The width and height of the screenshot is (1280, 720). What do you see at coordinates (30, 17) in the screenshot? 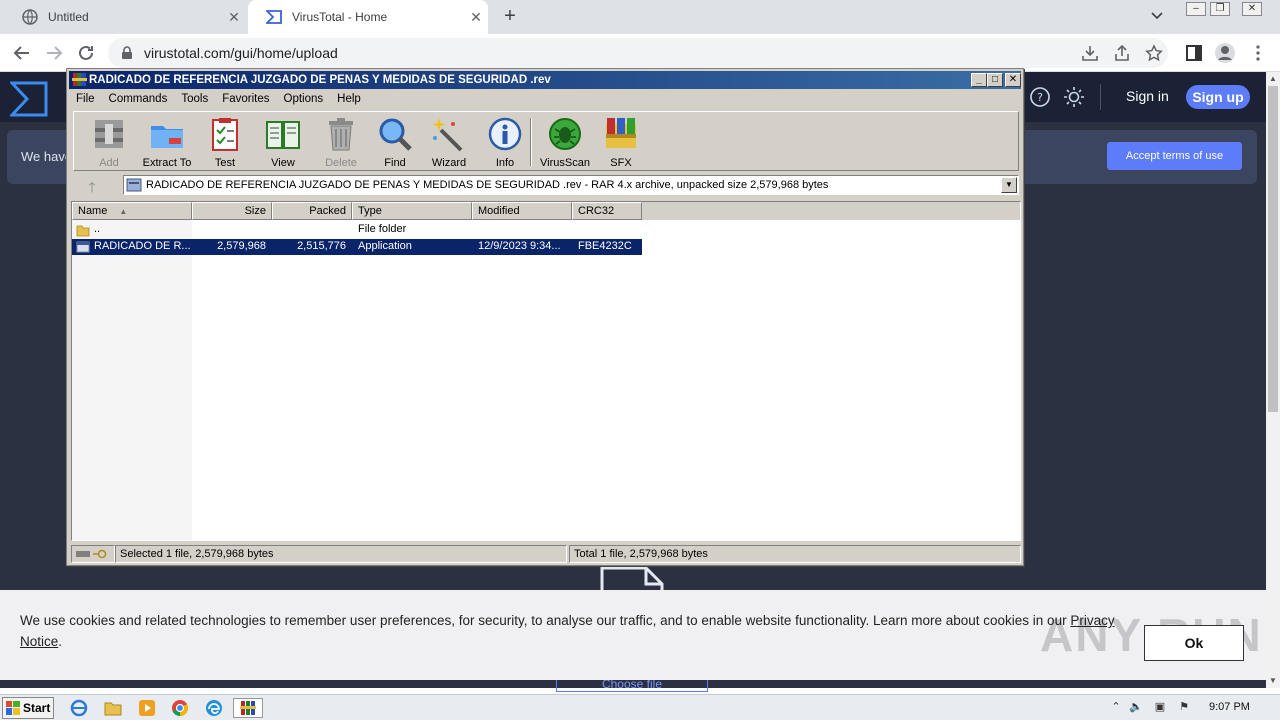
I see `globe-icon` at bounding box center [30, 17].